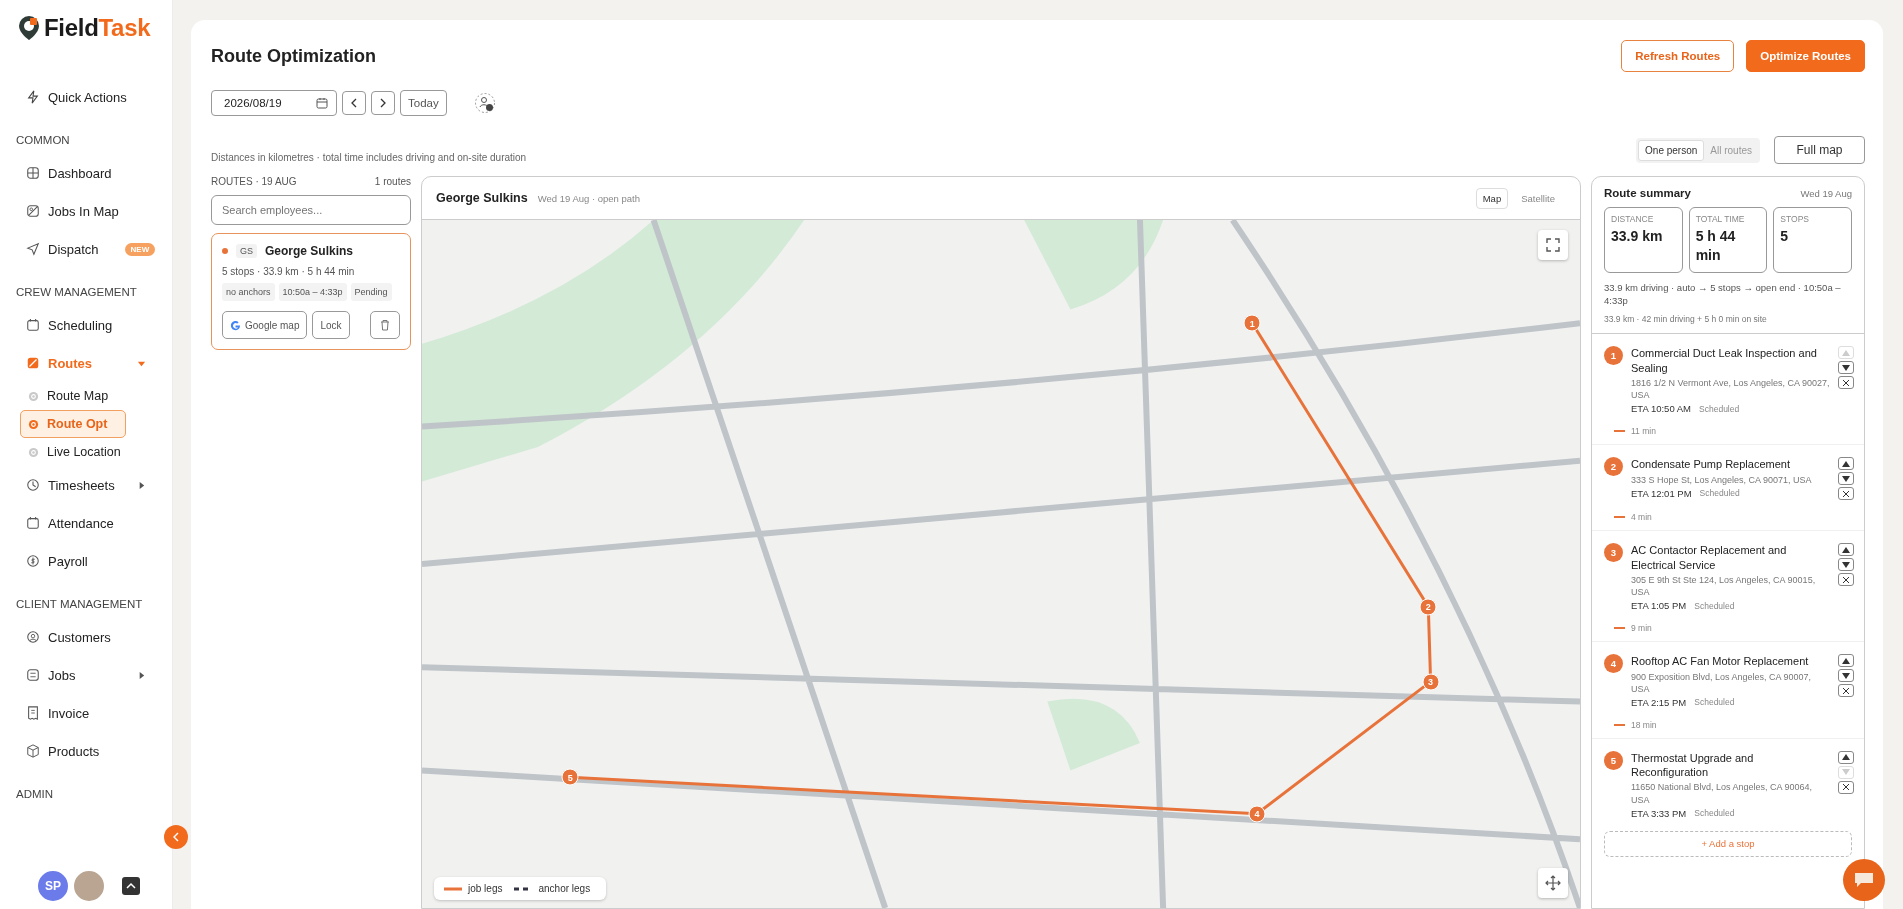 Image resolution: width=1903 pixels, height=909 pixels. What do you see at coordinates (1671, 150) in the screenshot?
I see `view-option: One person` at bounding box center [1671, 150].